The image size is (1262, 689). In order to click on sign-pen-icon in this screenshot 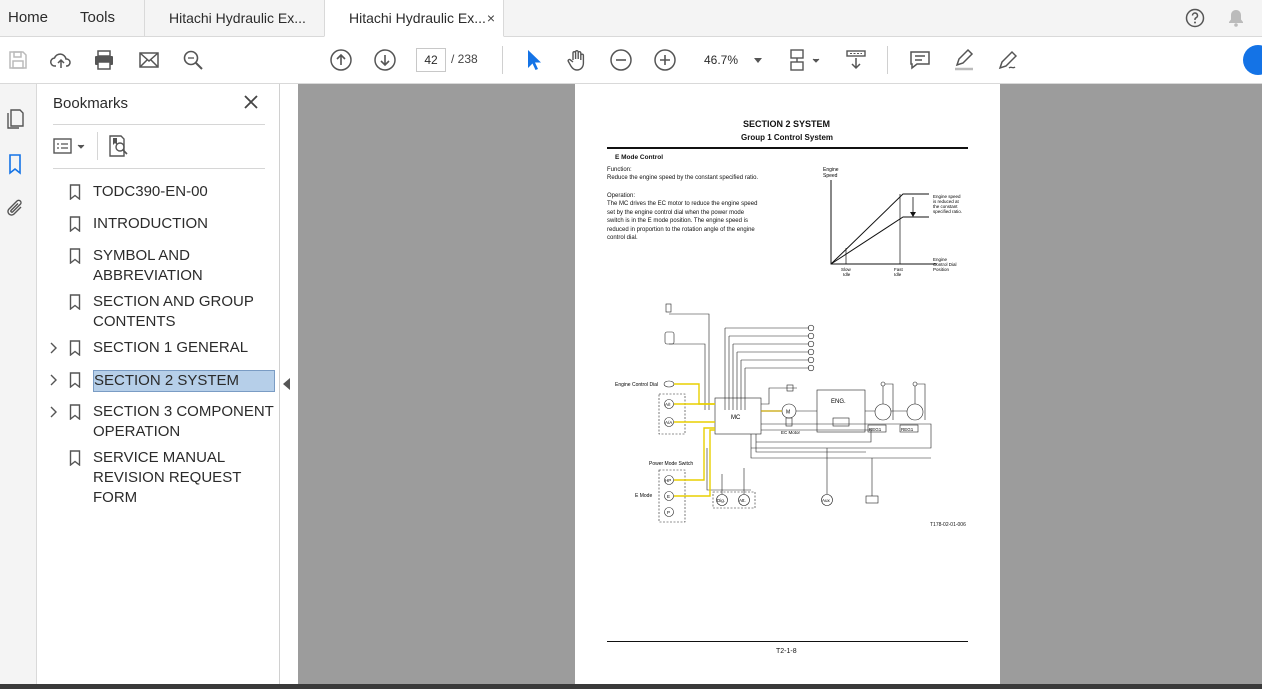, I will do `click(1008, 60)`.